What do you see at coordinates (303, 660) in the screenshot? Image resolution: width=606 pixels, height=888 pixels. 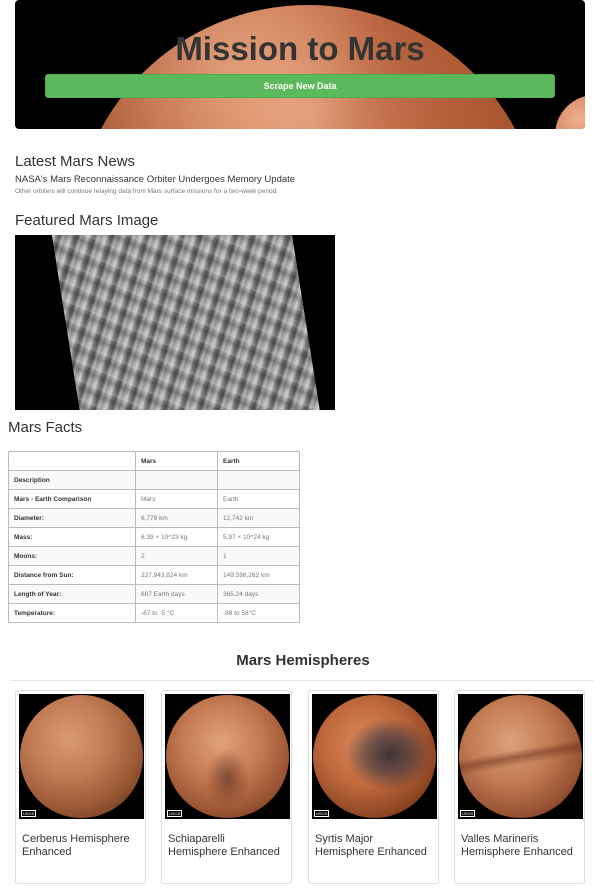 I see `hemispheres-heading: Mars Hemispheres` at bounding box center [303, 660].